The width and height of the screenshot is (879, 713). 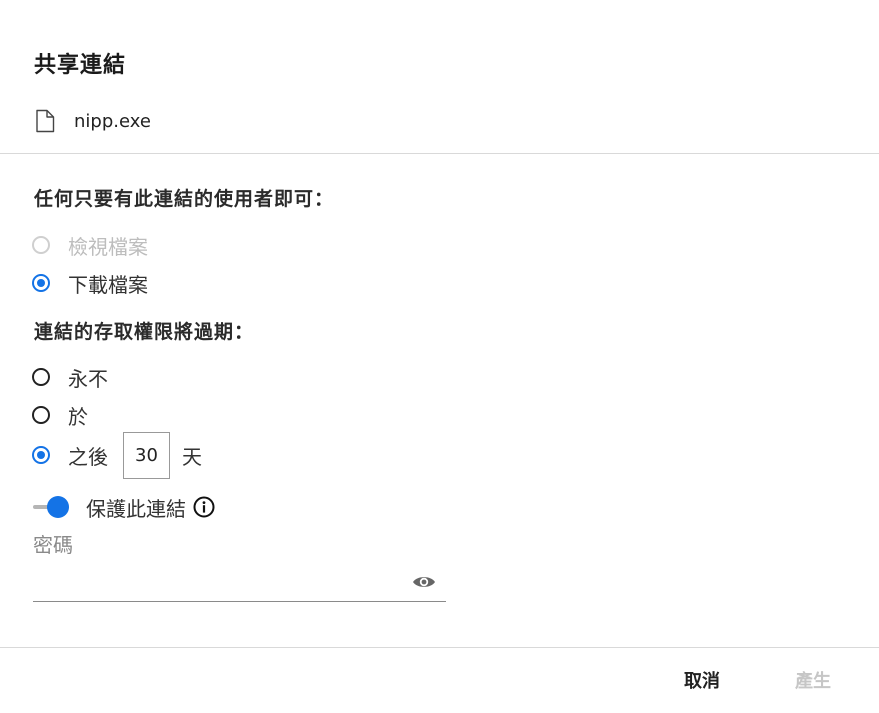 I want to click on days-input: 30, so click(x=146, y=455).